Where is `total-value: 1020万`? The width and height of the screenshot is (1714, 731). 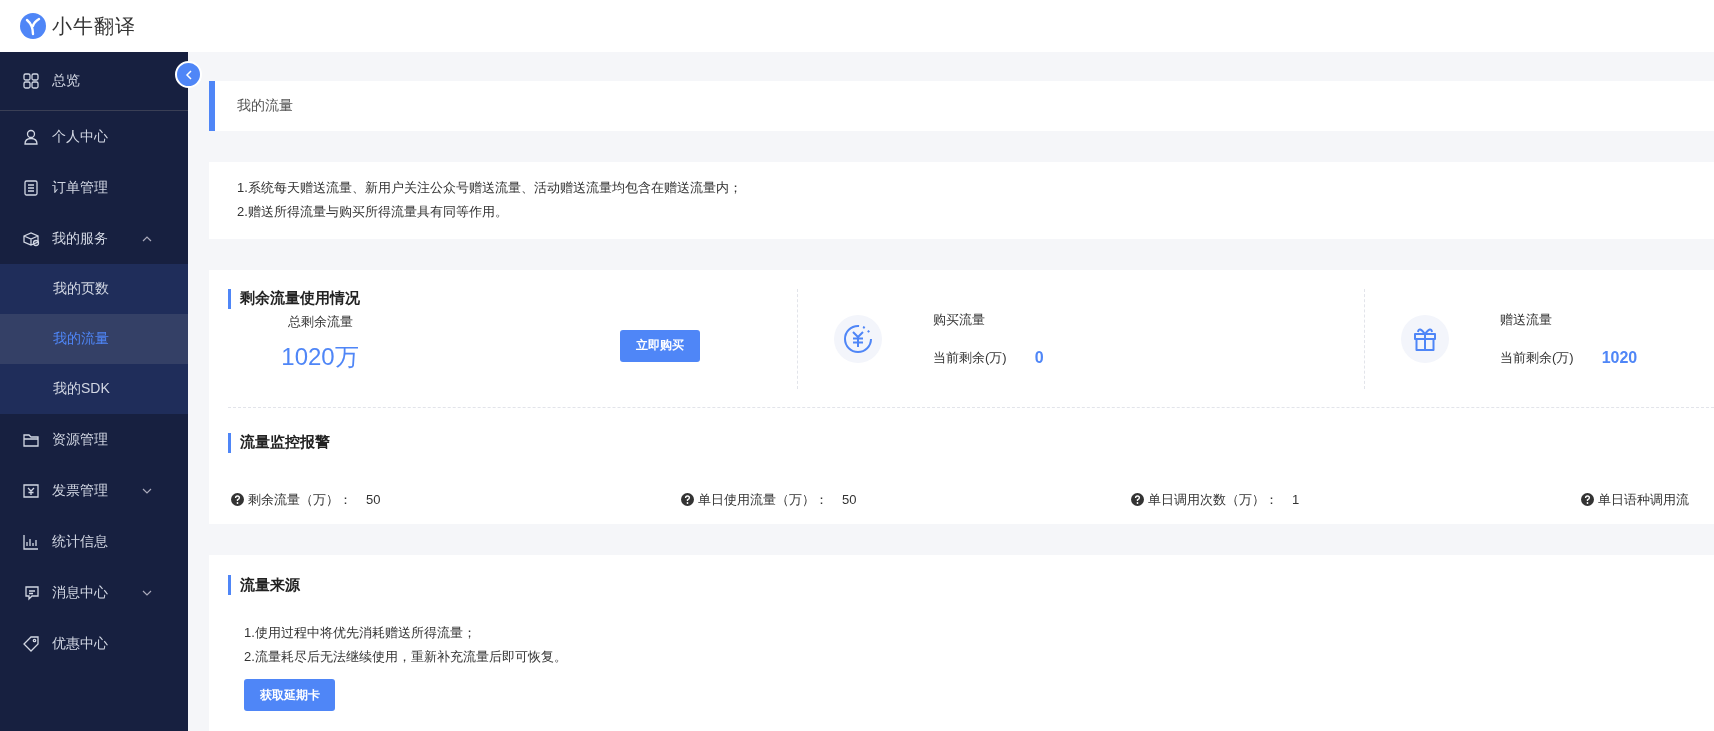
total-value: 1020万 is located at coordinates (320, 356).